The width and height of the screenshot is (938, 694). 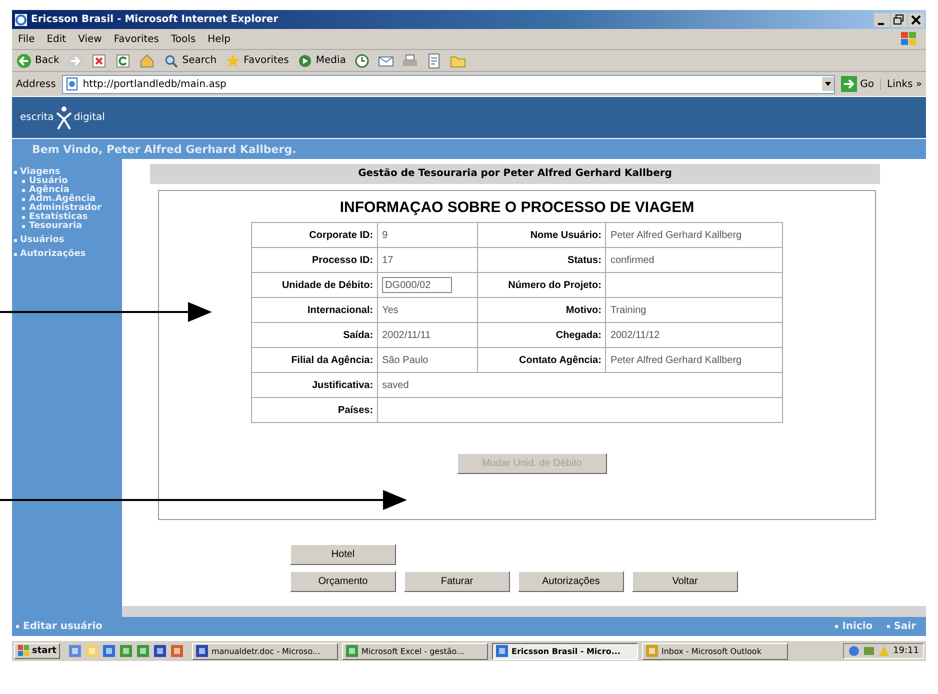 I want to click on presentation-icon, so click(x=177, y=651).